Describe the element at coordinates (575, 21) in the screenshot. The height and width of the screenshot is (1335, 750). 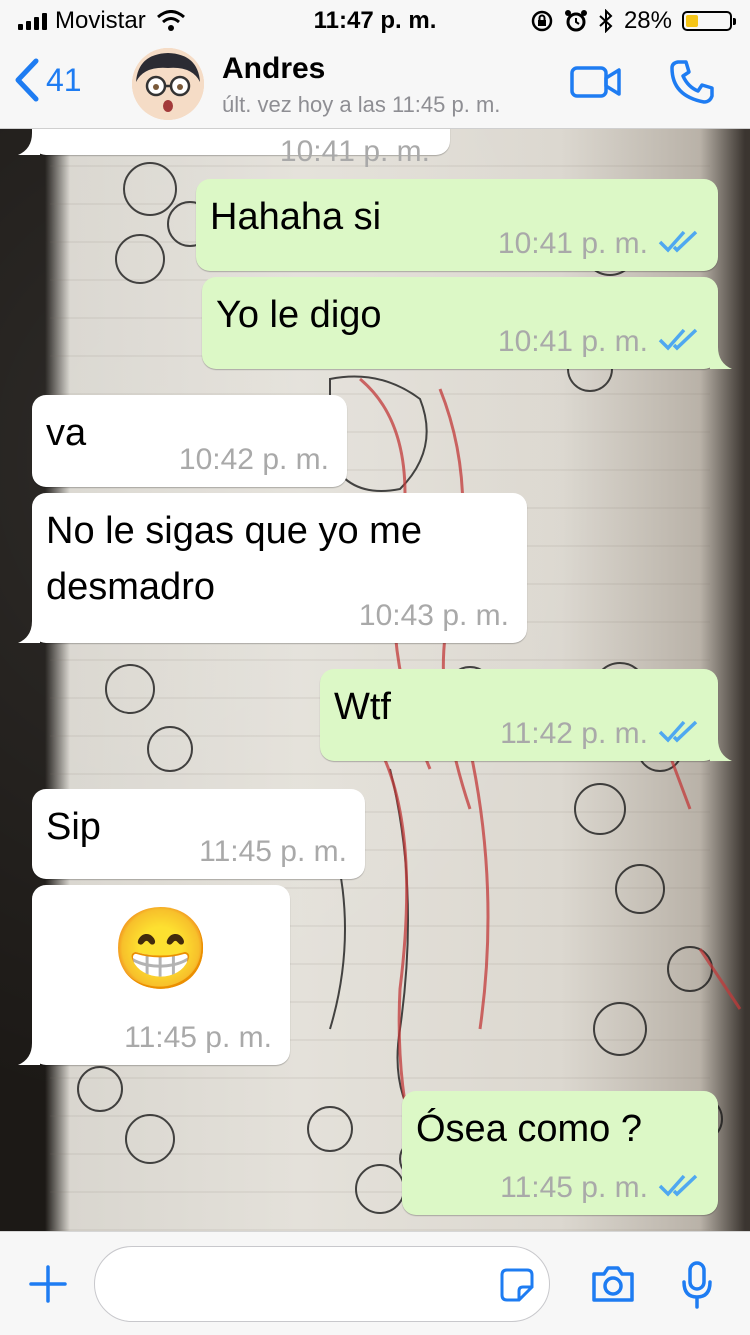
I see `alarm-icon` at that location.